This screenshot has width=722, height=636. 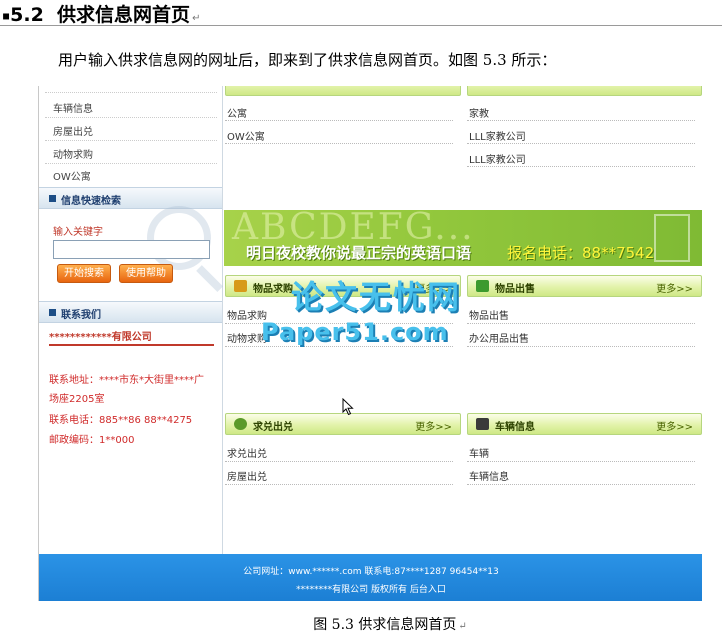 What do you see at coordinates (130, 312) in the screenshot?
I see `contact-section-header: 联系我们` at bounding box center [130, 312].